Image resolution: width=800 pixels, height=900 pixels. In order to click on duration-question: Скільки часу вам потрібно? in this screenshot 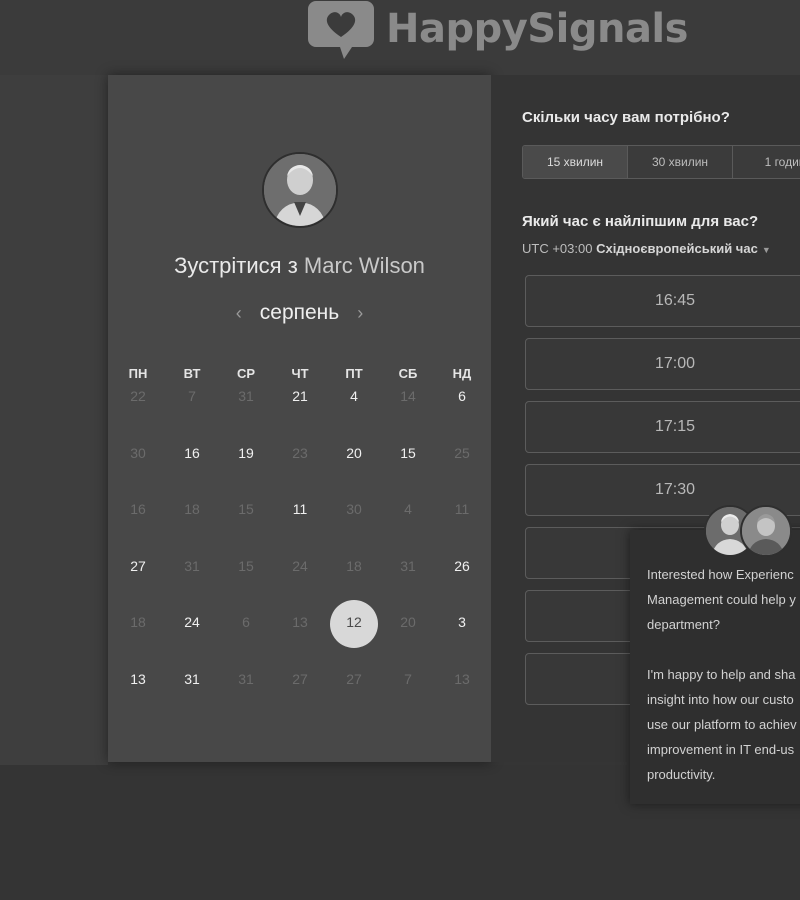, I will do `click(626, 117)`.